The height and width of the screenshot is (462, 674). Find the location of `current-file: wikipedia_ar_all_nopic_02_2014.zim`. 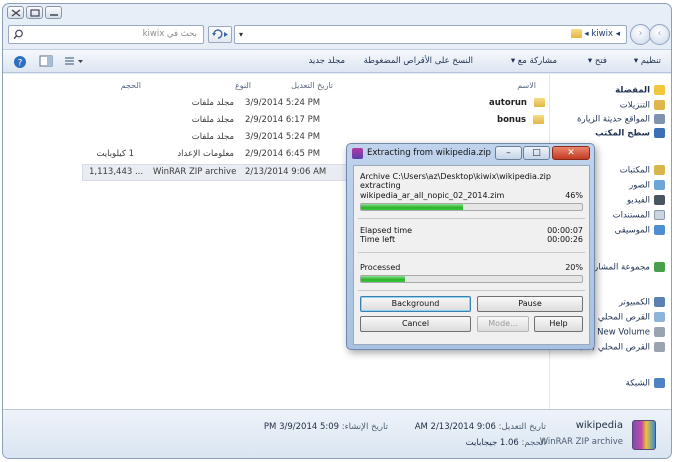

current-file: wikipedia_ar_all_nopic_02_2014.zim is located at coordinates (432, 195).